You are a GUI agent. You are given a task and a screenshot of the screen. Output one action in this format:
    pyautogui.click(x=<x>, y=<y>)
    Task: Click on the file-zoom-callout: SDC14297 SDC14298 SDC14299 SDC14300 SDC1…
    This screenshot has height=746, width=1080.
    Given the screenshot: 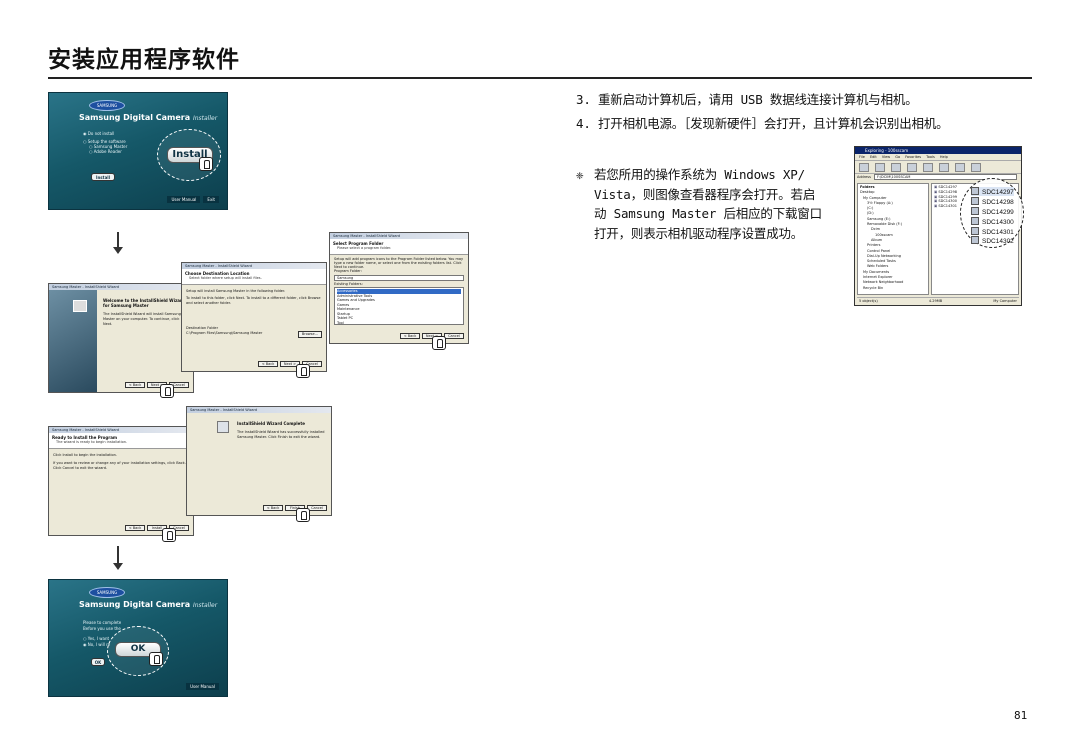 What is the action you would take?
    pyautogui.click(x=992, y=213)
    